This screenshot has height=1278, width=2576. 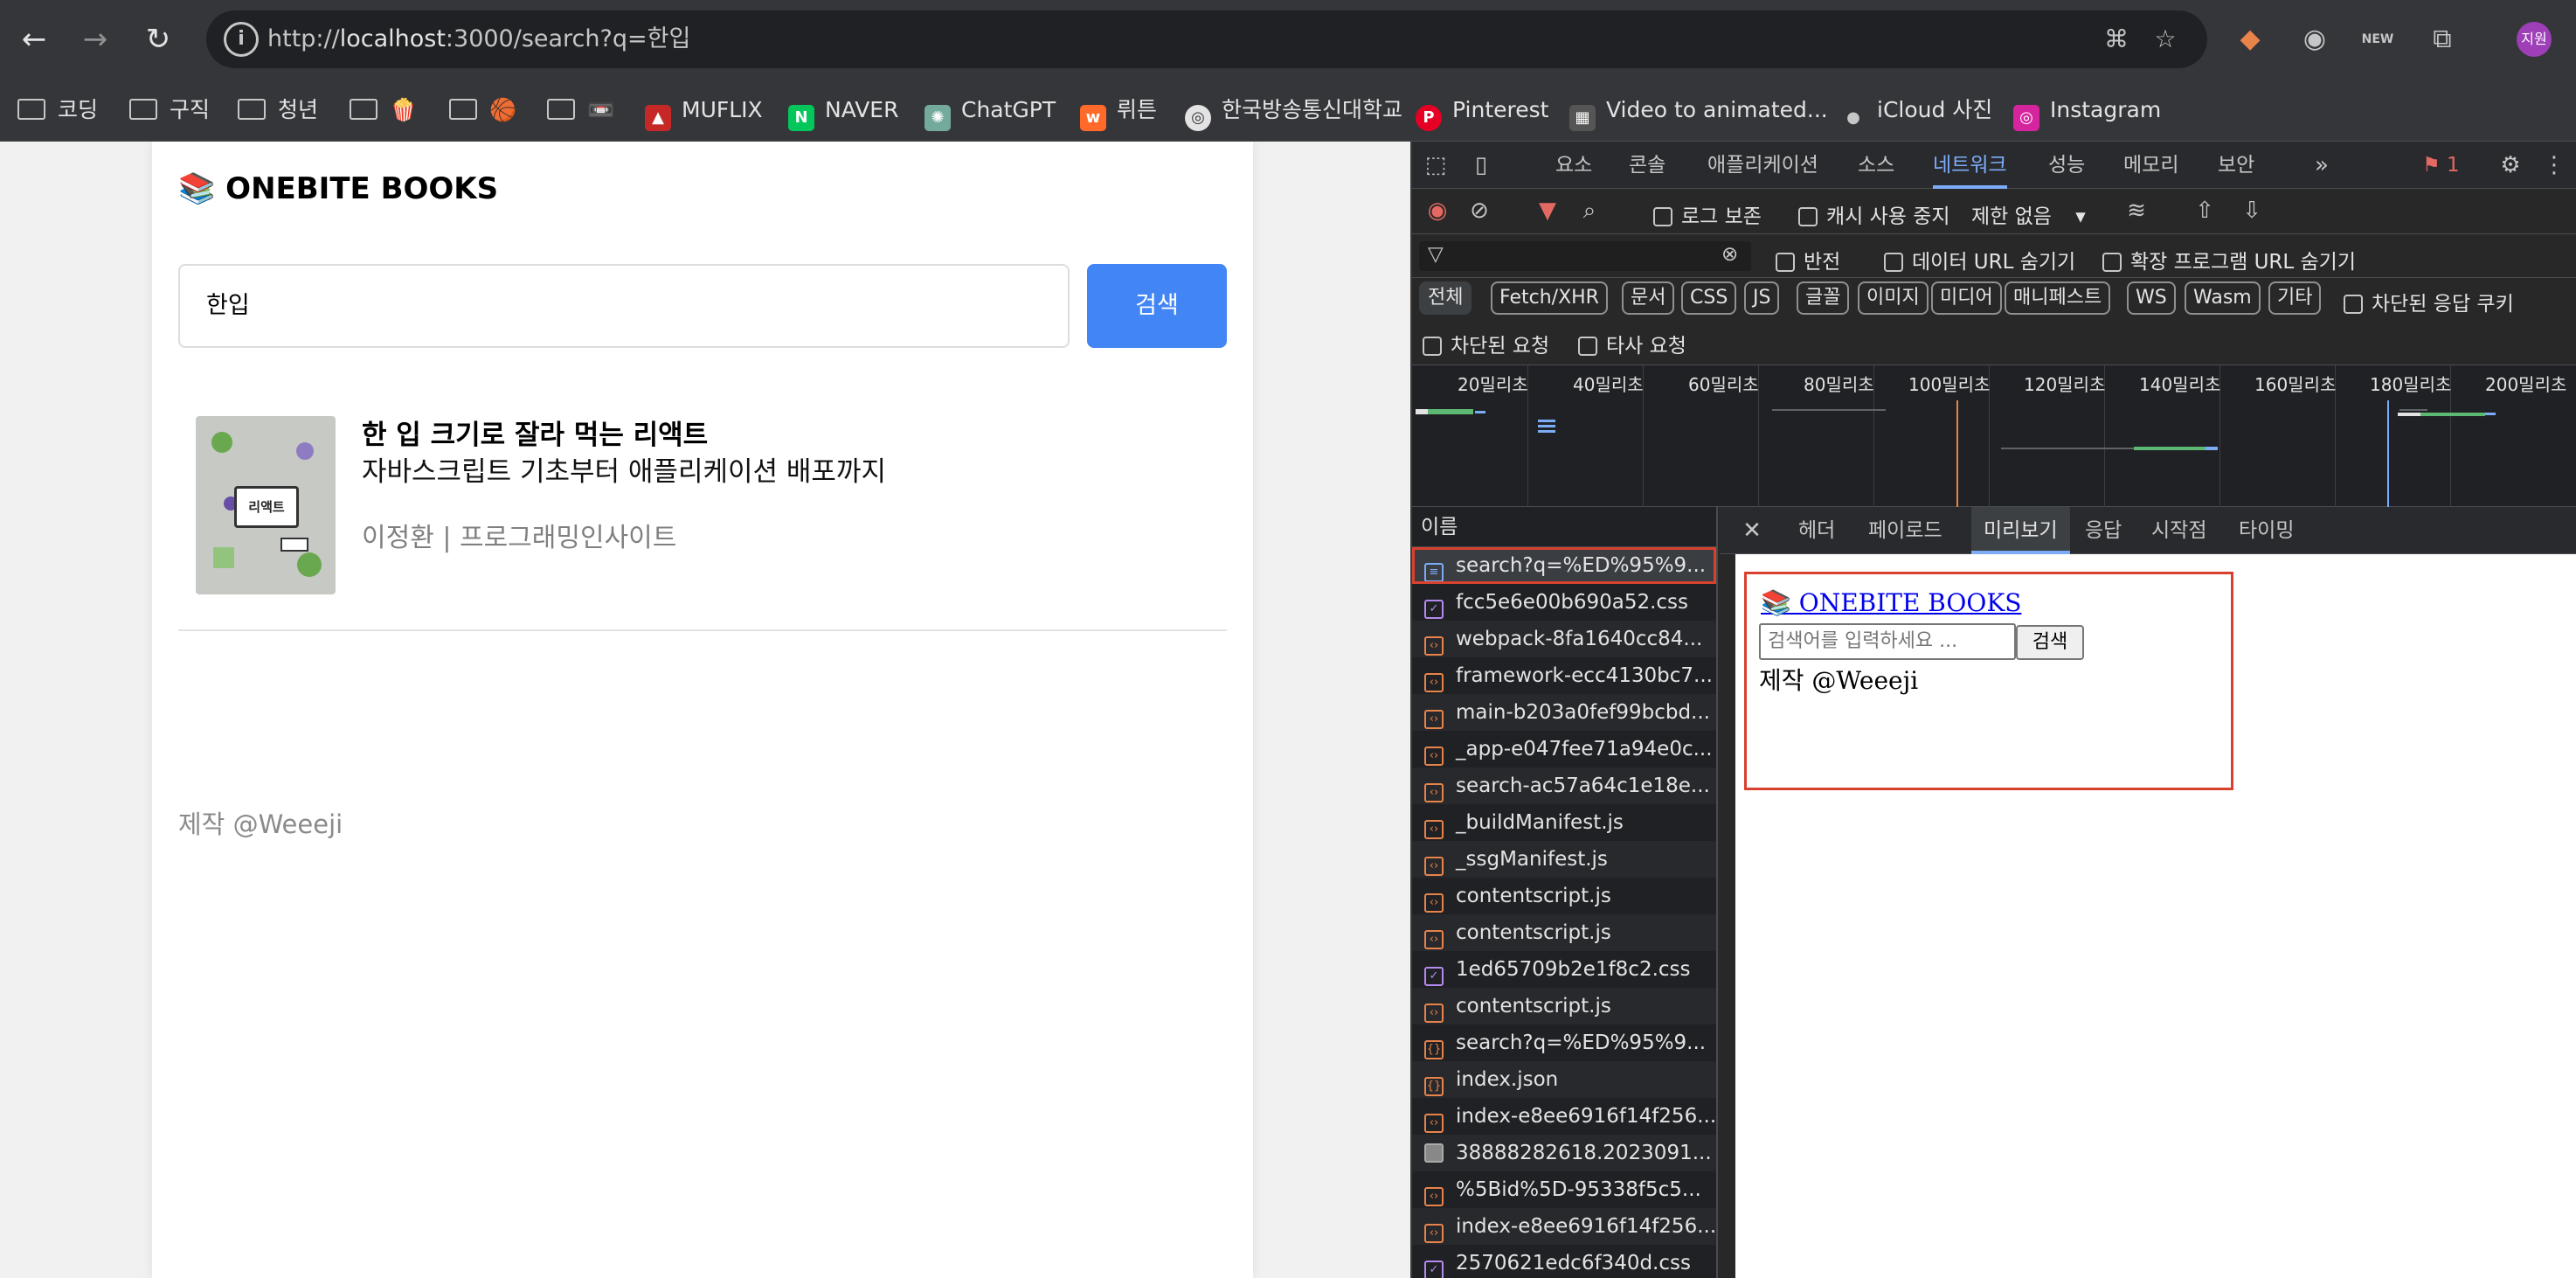 What do you see at coordinates (1816, 530) in the screenshot?
I see `tab-headers: 헤더` at bounding box center [1816, 530].